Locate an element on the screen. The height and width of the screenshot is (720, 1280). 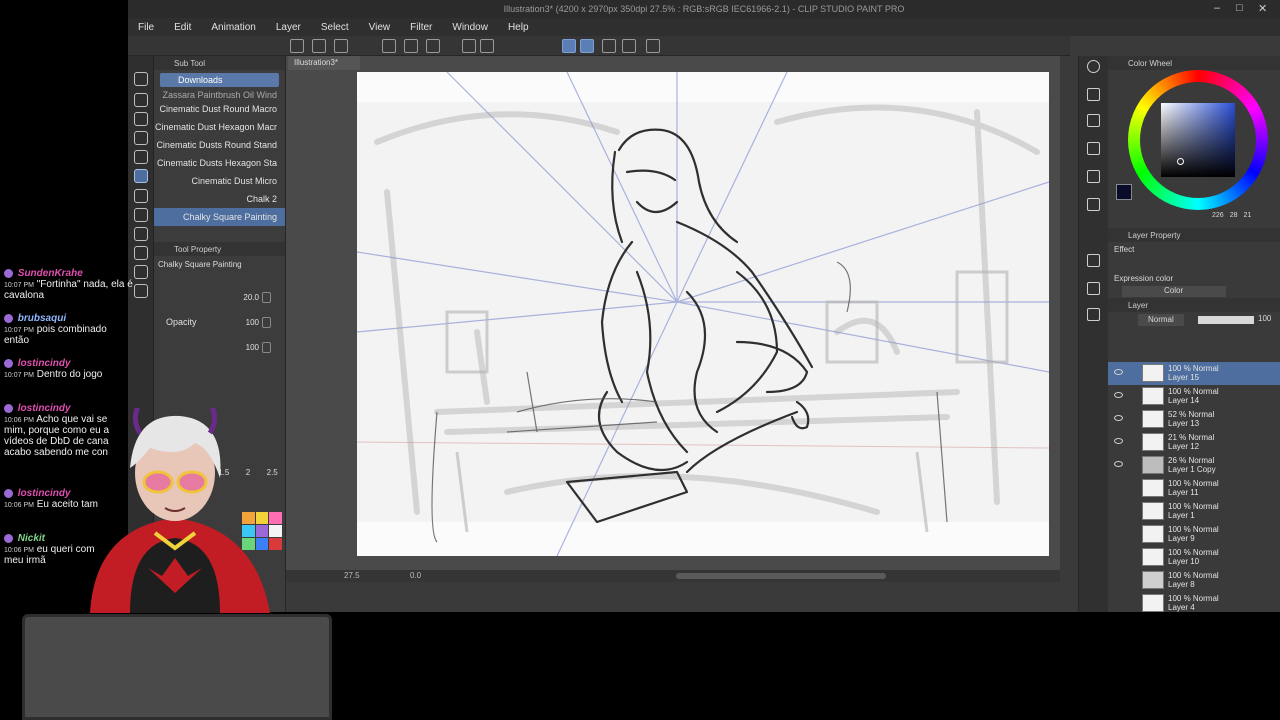
chat-time: 10:07 PM is located at coordinates (19, 375).